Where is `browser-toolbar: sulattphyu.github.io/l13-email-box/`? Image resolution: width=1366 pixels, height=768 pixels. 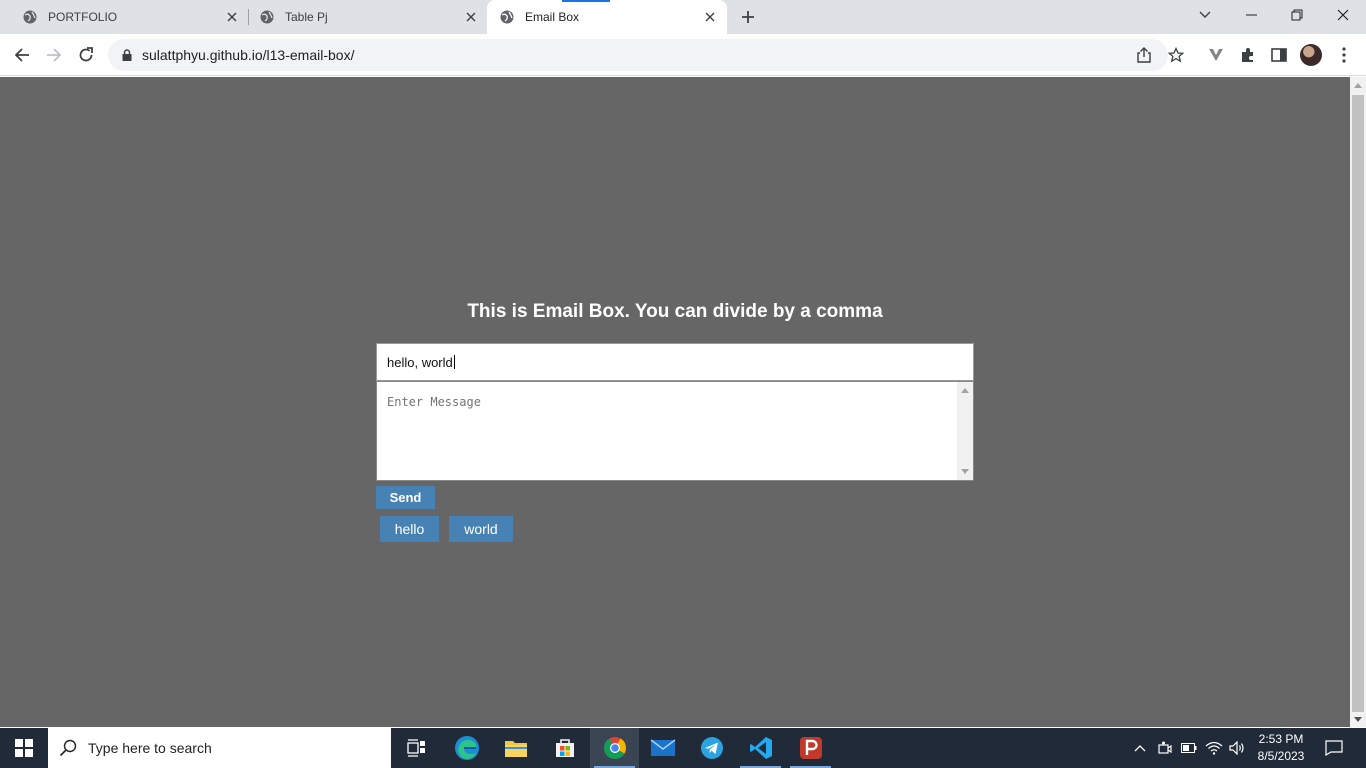
browser-toolbar: sulattphyu.github.io/l13-email-box/ is located at coordinates (683, 55).